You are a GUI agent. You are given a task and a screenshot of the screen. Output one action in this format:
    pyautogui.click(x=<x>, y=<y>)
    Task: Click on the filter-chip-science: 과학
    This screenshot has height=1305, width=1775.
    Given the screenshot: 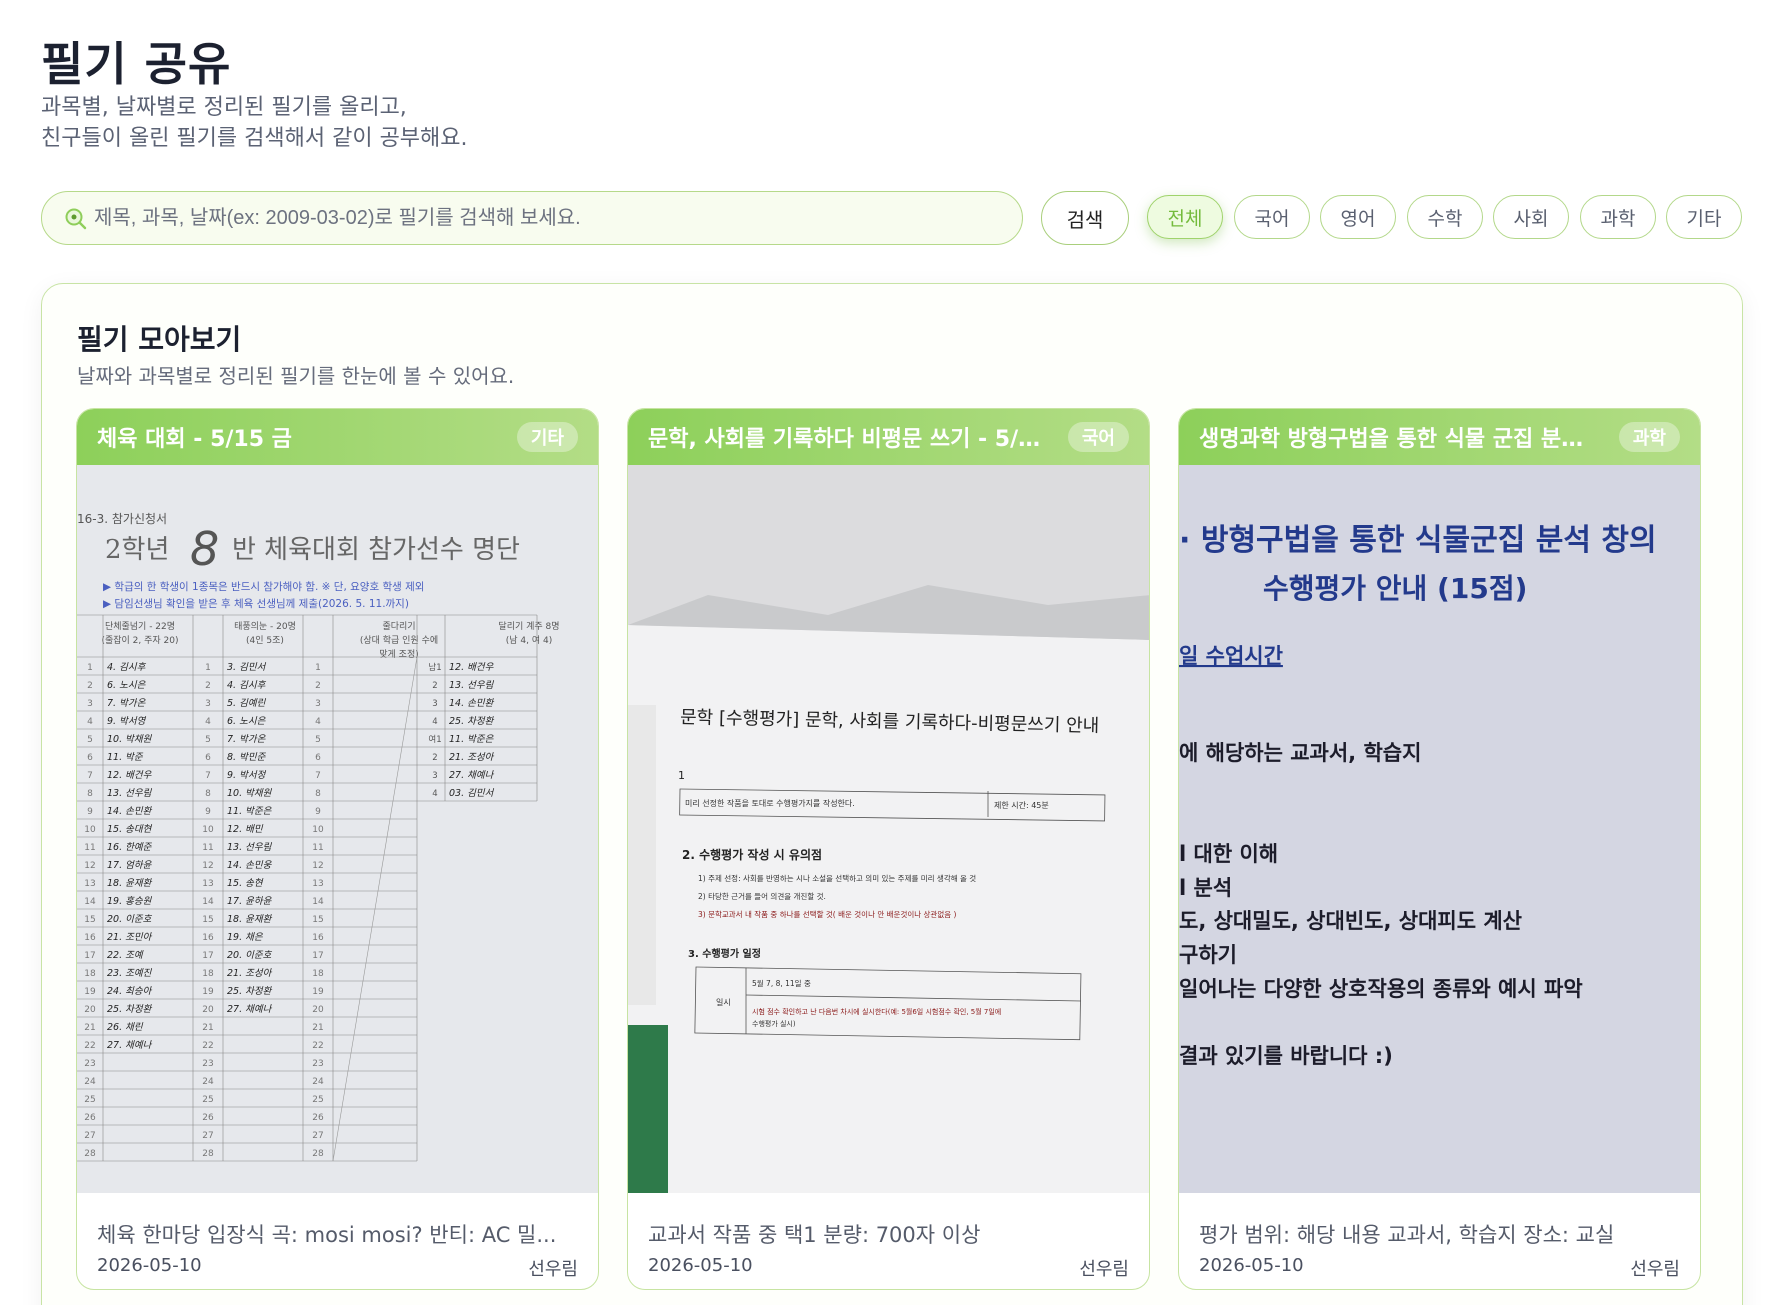 What is the action you would take?
    pyautogui.click(x=1618, y=217)
    